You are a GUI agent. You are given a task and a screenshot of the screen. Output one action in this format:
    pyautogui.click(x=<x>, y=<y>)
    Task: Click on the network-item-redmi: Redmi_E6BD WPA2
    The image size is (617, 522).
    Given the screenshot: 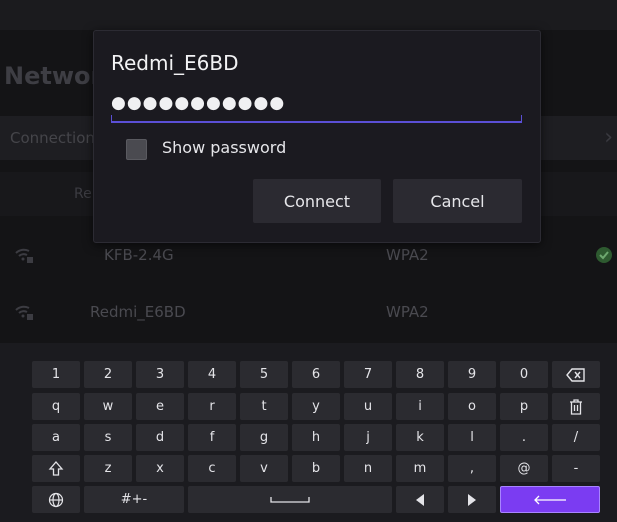 What is the action you would take?
    pyautogui.click(x=308, y=312)
    